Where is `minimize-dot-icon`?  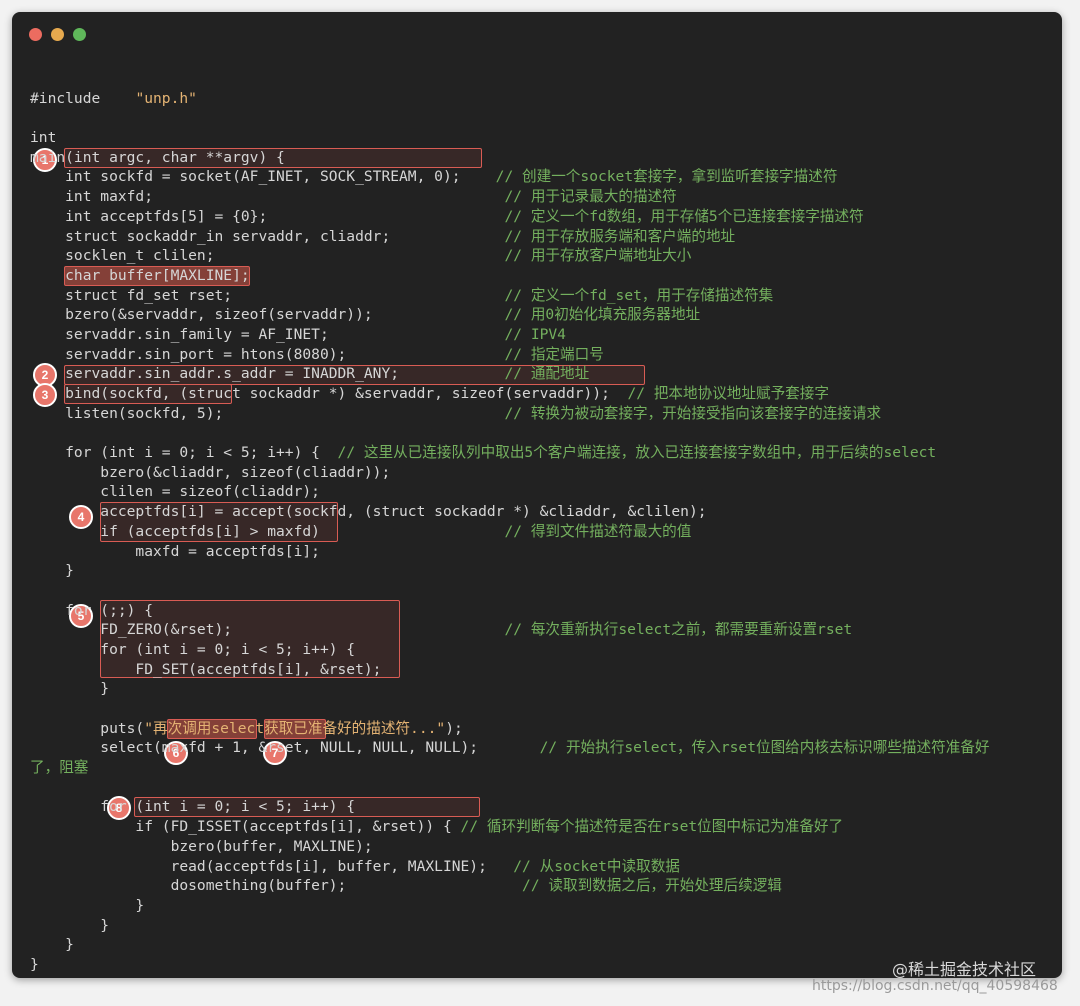
minimize-dot-icon is located at coordinates (57, 34).